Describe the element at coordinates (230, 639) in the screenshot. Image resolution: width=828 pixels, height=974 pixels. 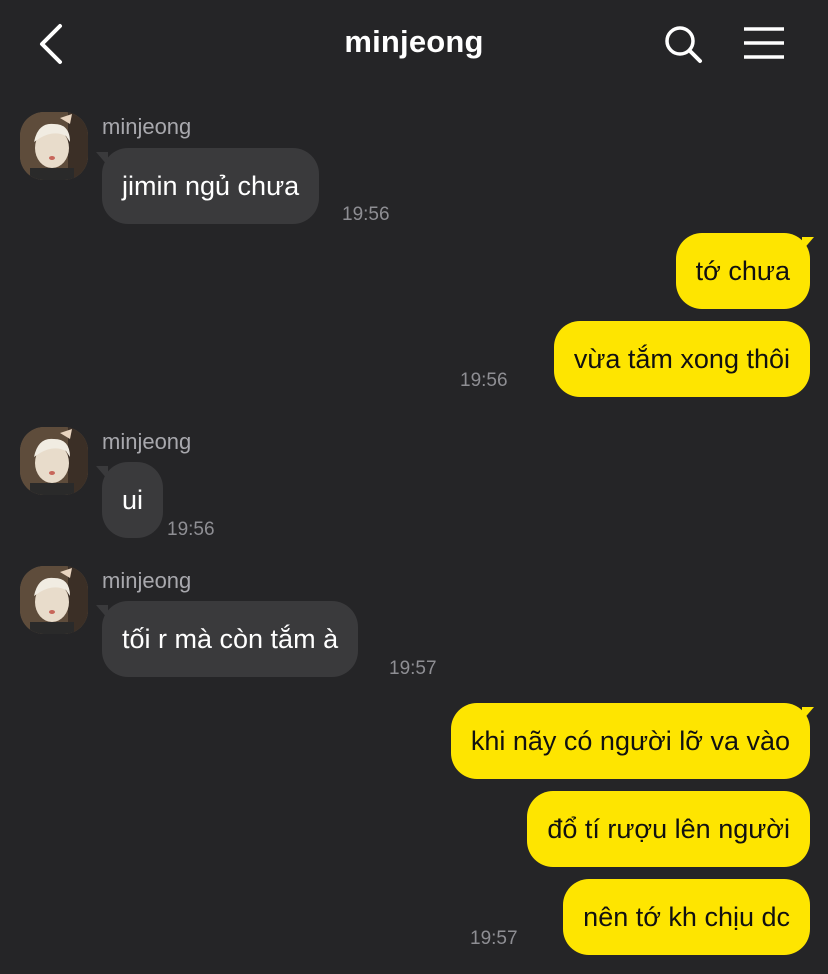
I see `message-bubble-incoming: tối r mà còn tắm à` at that location.